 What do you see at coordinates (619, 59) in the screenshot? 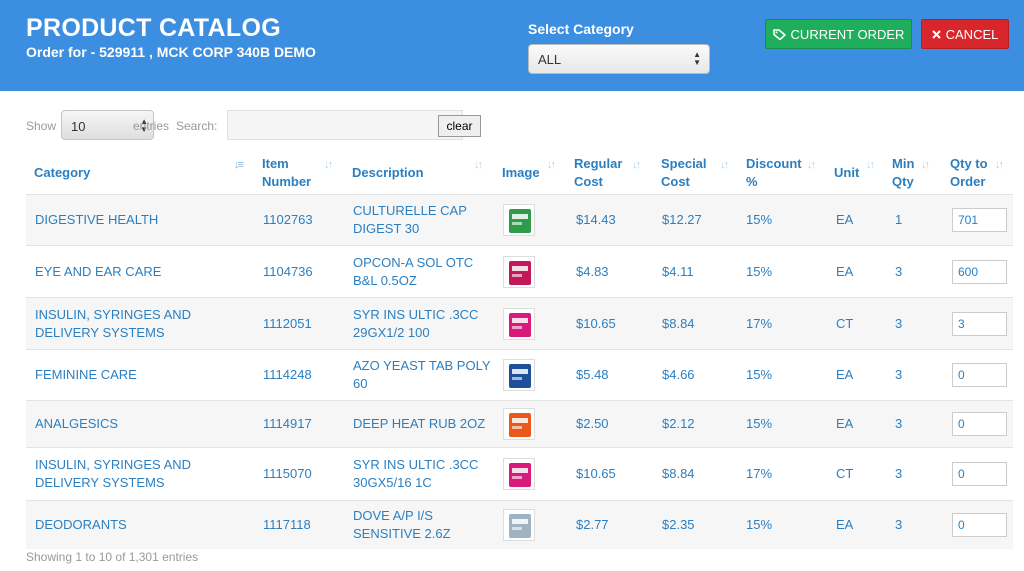
I see `category-select: ALL ▲ ▼` at bounding box center [619, 59].